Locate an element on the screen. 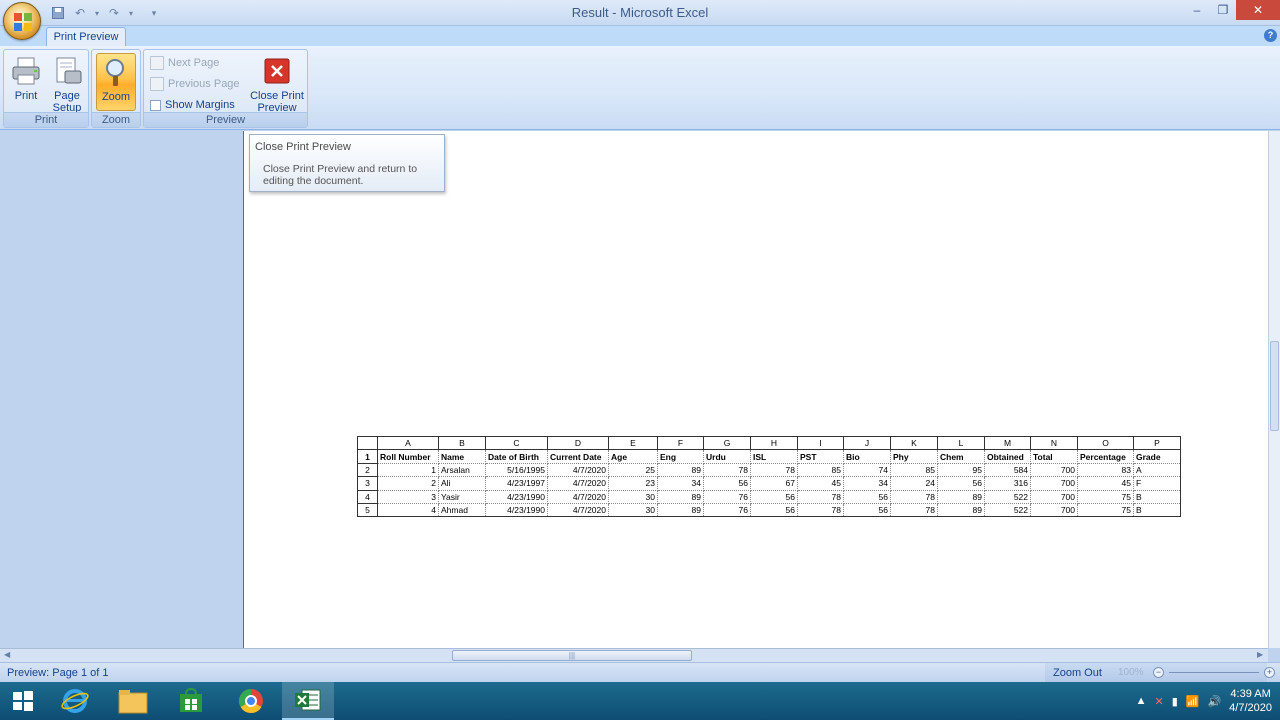  zoom-control: Zoom Out 100% − + is located at coordinates (1160, 673).